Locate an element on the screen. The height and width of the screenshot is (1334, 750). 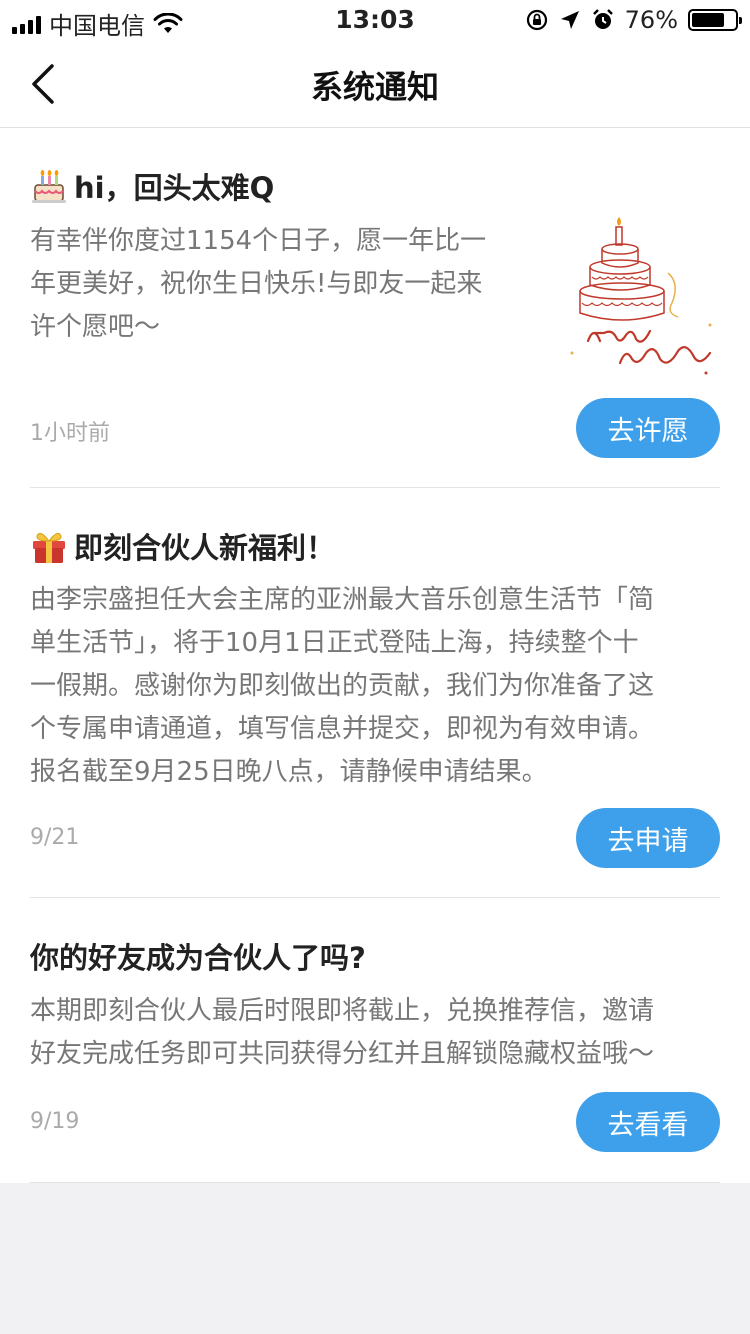
orientation-lock-icon is located at coordinates (536, 20).